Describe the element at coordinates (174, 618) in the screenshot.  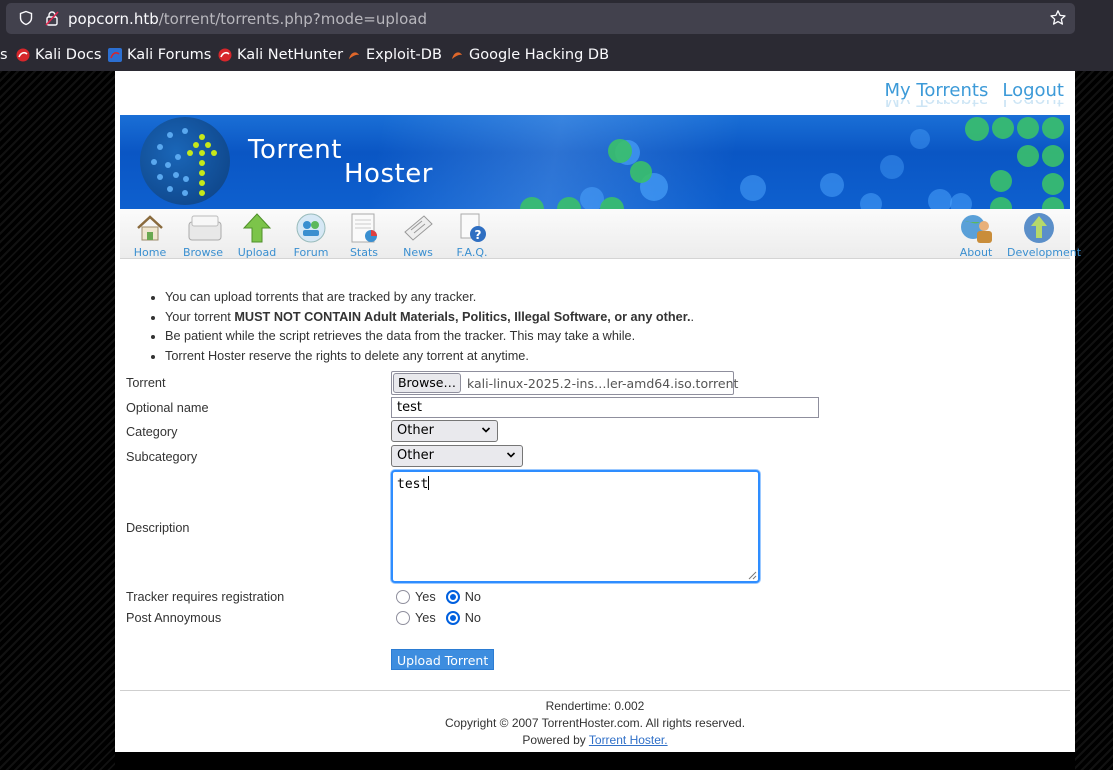
I see `post-anonymous-label: Post Annoymous` at that location.